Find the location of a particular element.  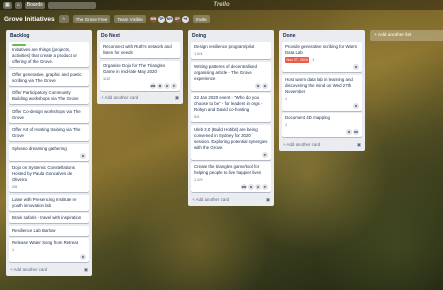

card: Offer Co-design workshops via The Grove is located at coordinates (49, 114).